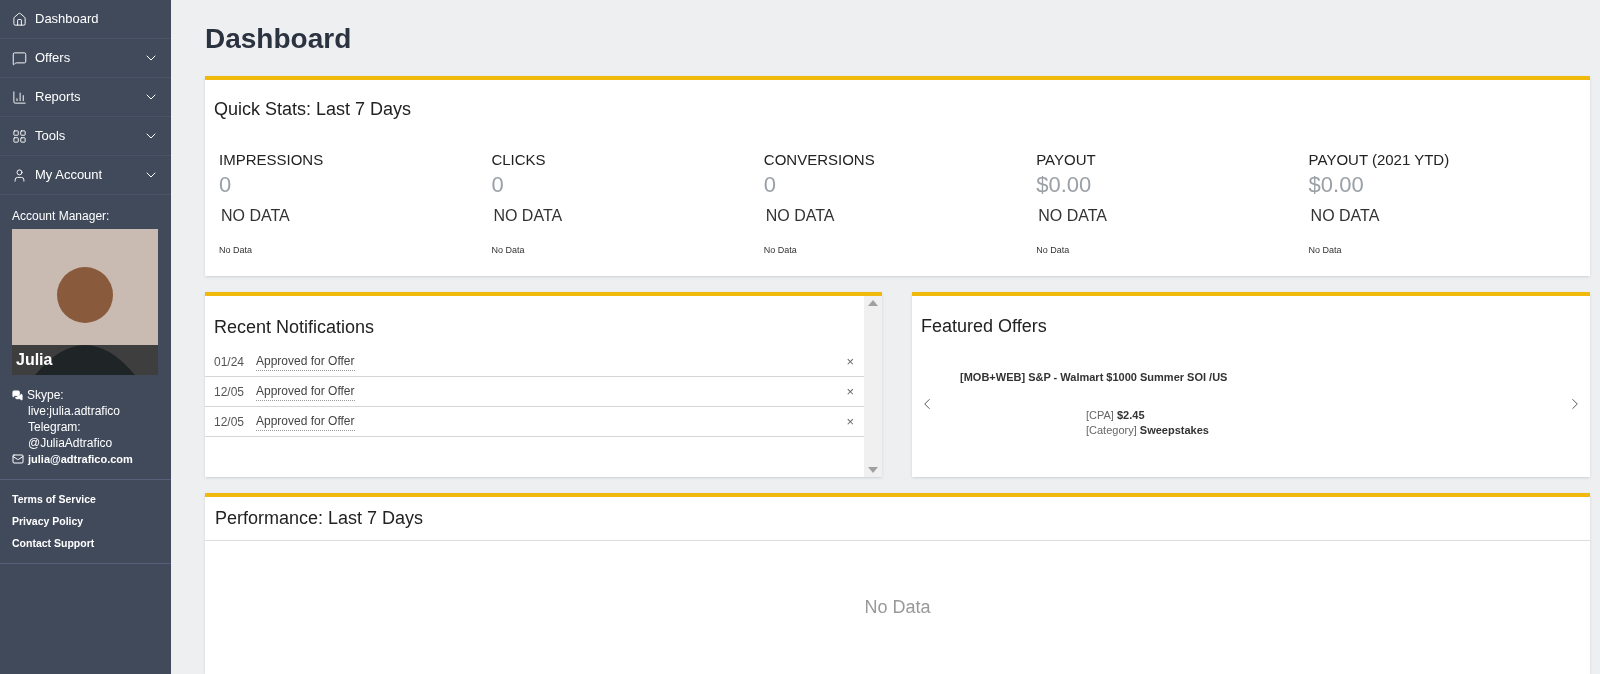 The height and width of the screenshot is (674, 1600). I want to click on telegram-label: Telegram:, so click(54, 427).